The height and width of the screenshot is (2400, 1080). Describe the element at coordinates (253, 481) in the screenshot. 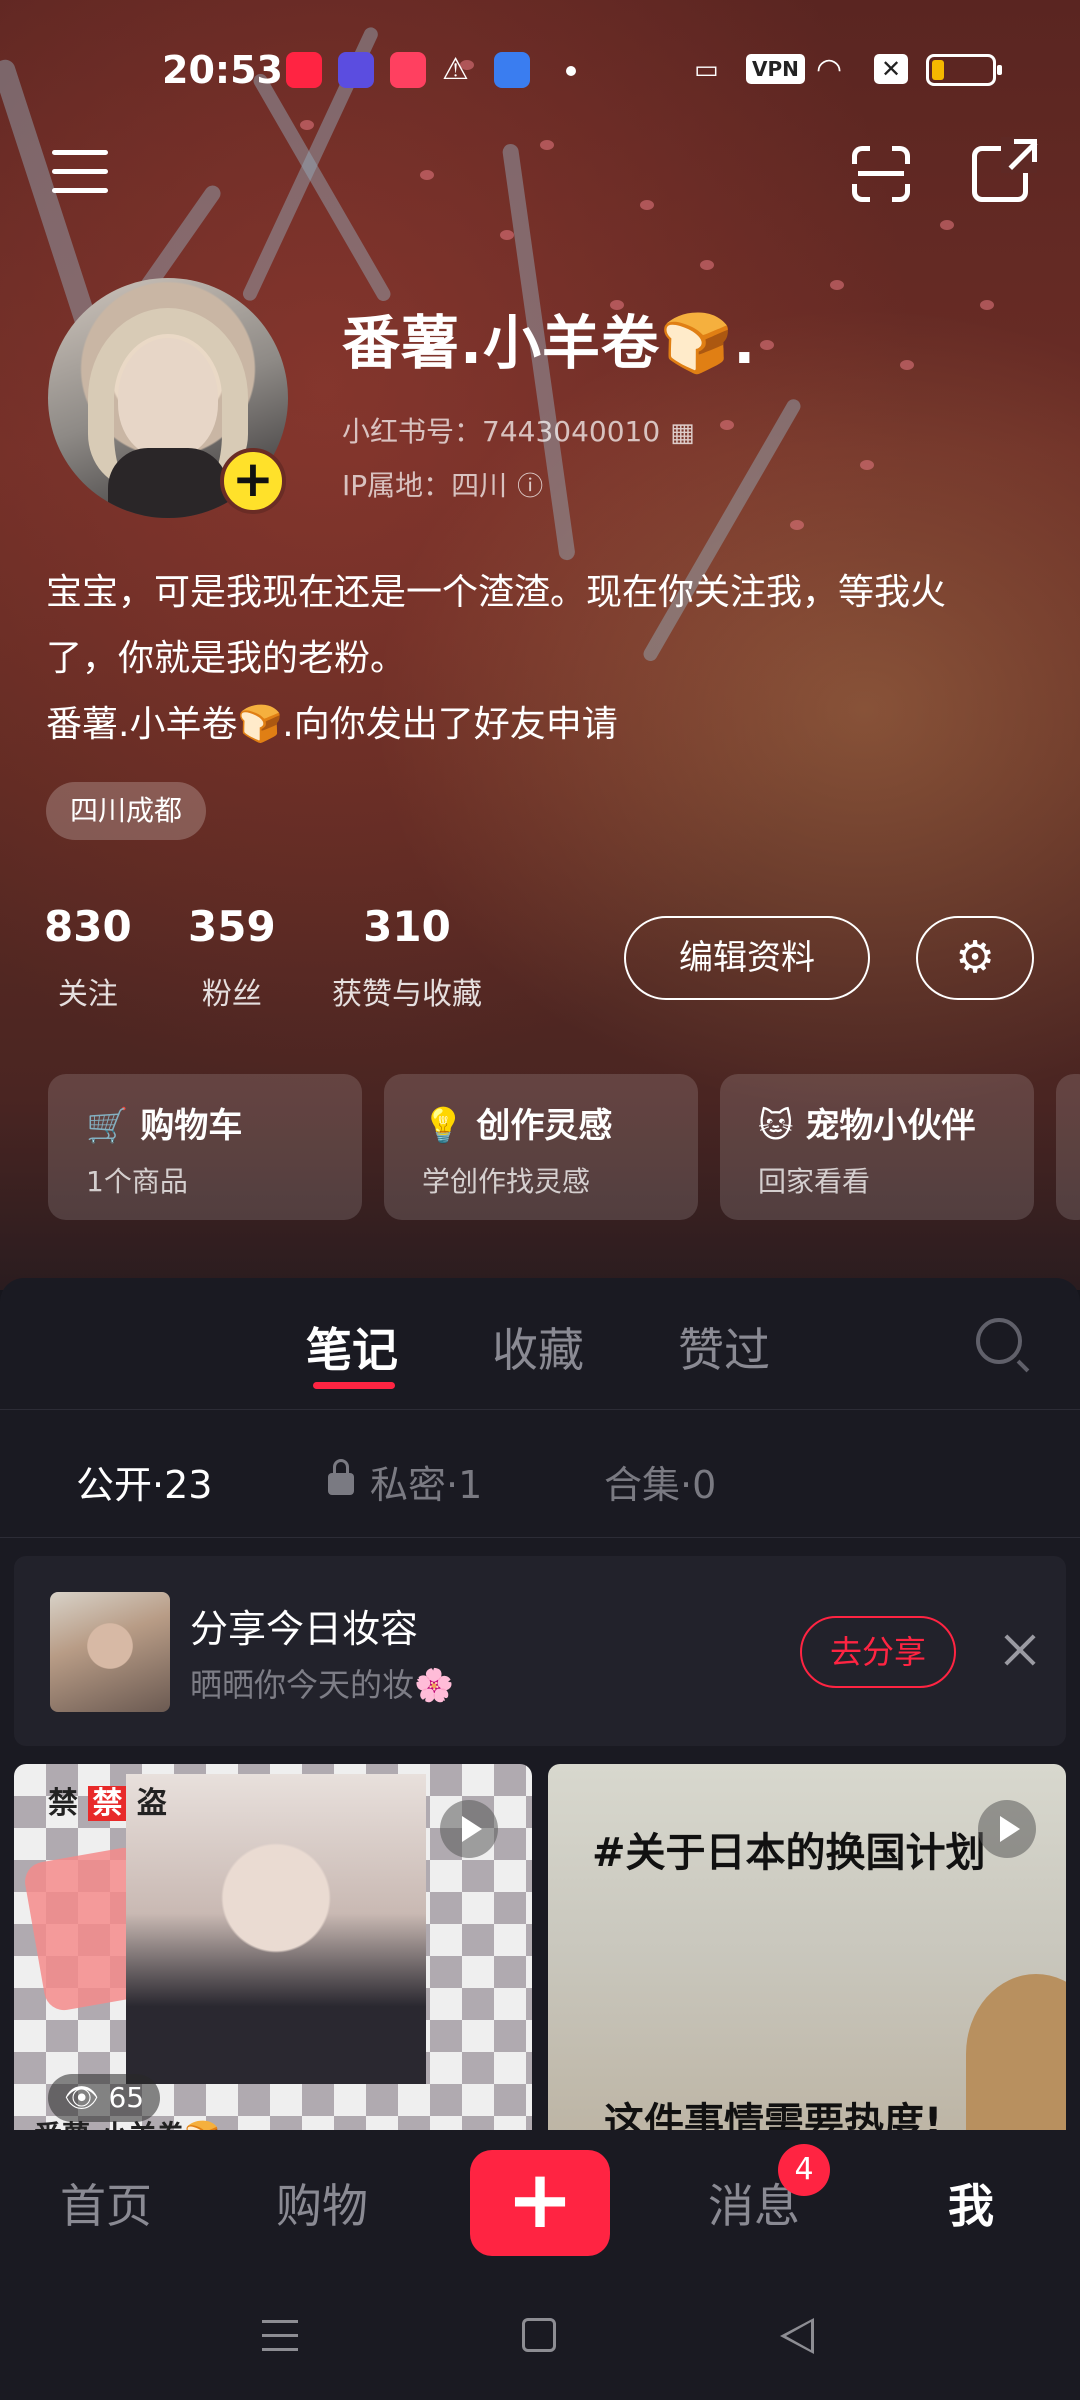

I see `add-avatar-button: +` at that location.